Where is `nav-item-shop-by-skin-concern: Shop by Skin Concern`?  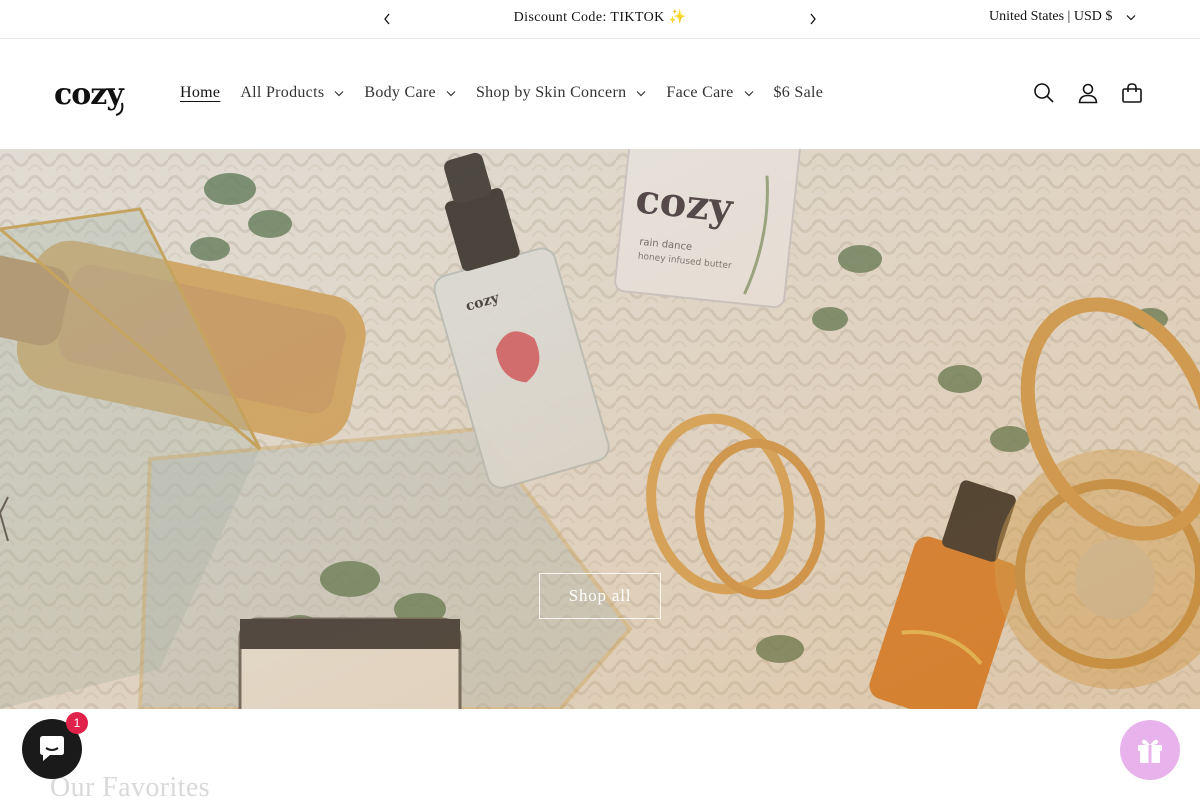
nav-item-shop-by-skin-concern: Shop by Skin Concern is located at coordinates (561, 93).